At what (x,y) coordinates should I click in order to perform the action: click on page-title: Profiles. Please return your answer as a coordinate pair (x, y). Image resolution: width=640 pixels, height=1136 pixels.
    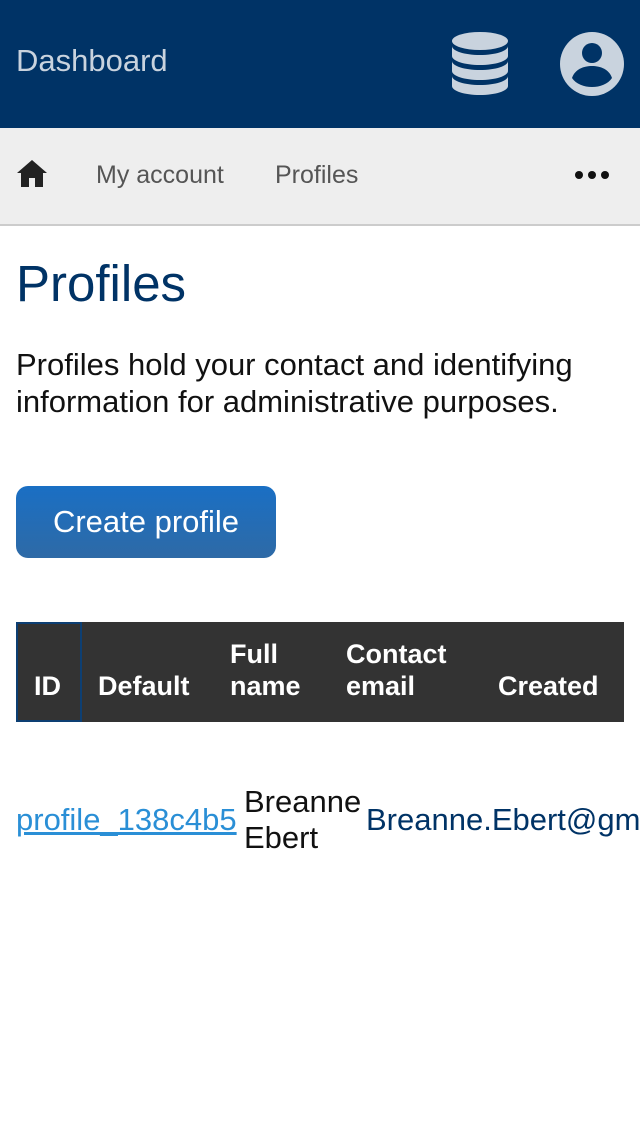
    Looking at the image, I should click on (101, 283).